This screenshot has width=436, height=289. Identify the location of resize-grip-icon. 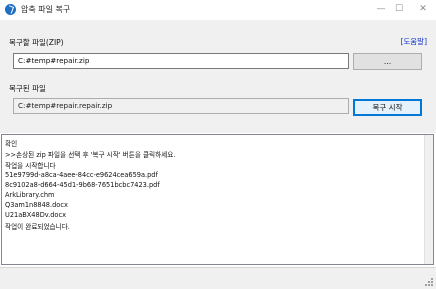
(429, 282).